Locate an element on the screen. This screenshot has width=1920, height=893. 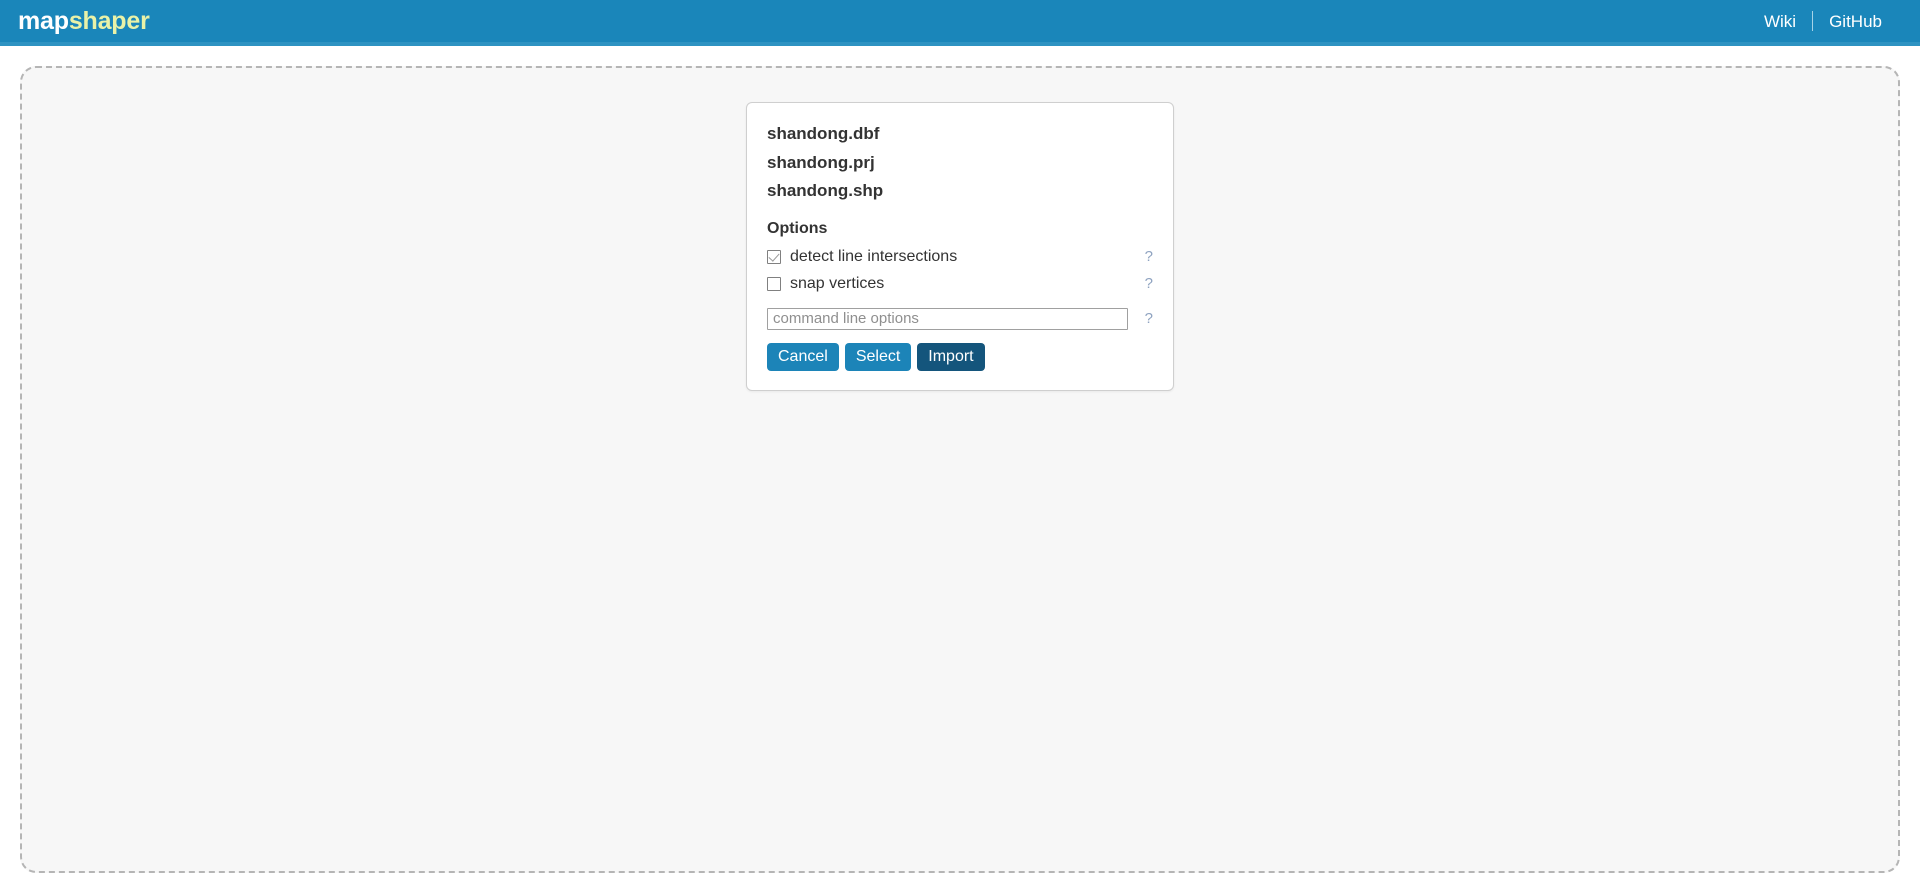
list-item: shandong.dbf is located at coordinates (823, 133).